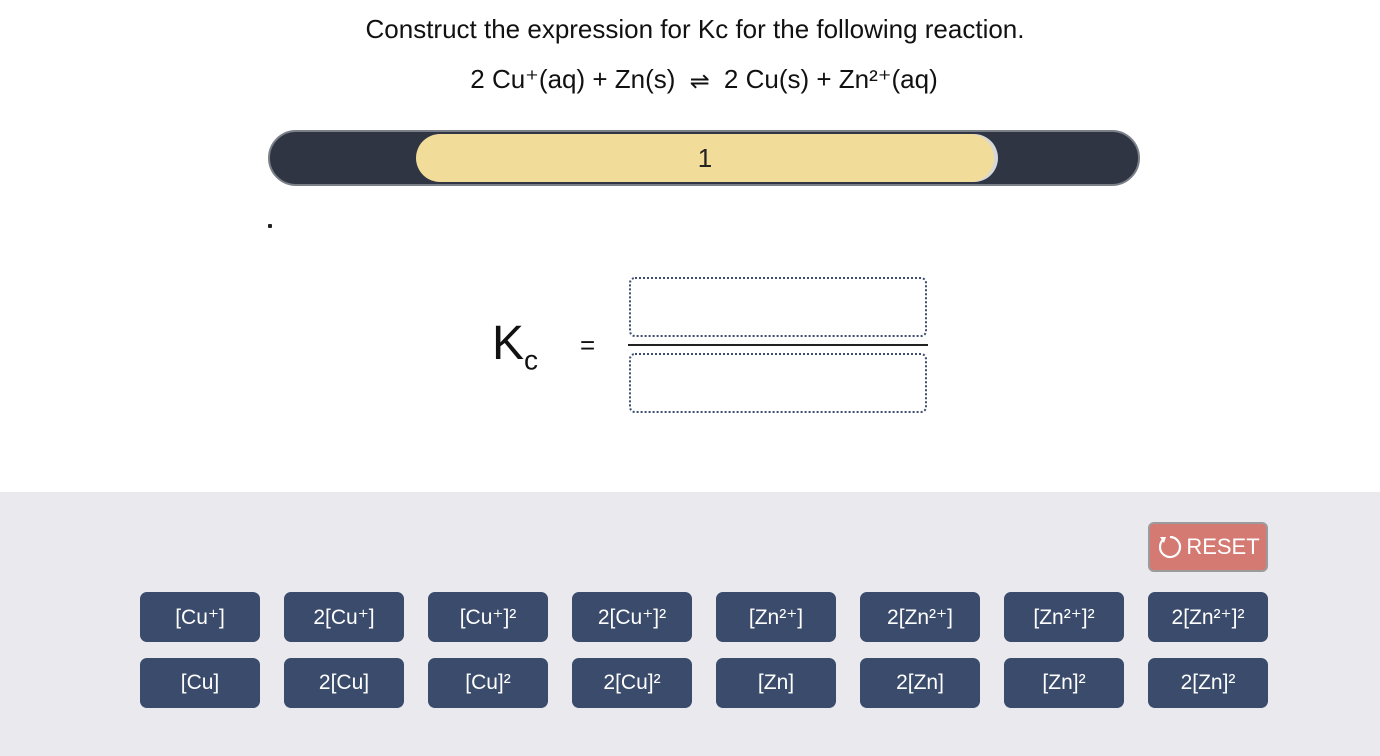 The width and height of the screenshot is (1380, 756). What do you see at coordinates (344, 683) in the screenshot?
I see `answer-tile: 2[Cu]` at bounding box center [344, 683].